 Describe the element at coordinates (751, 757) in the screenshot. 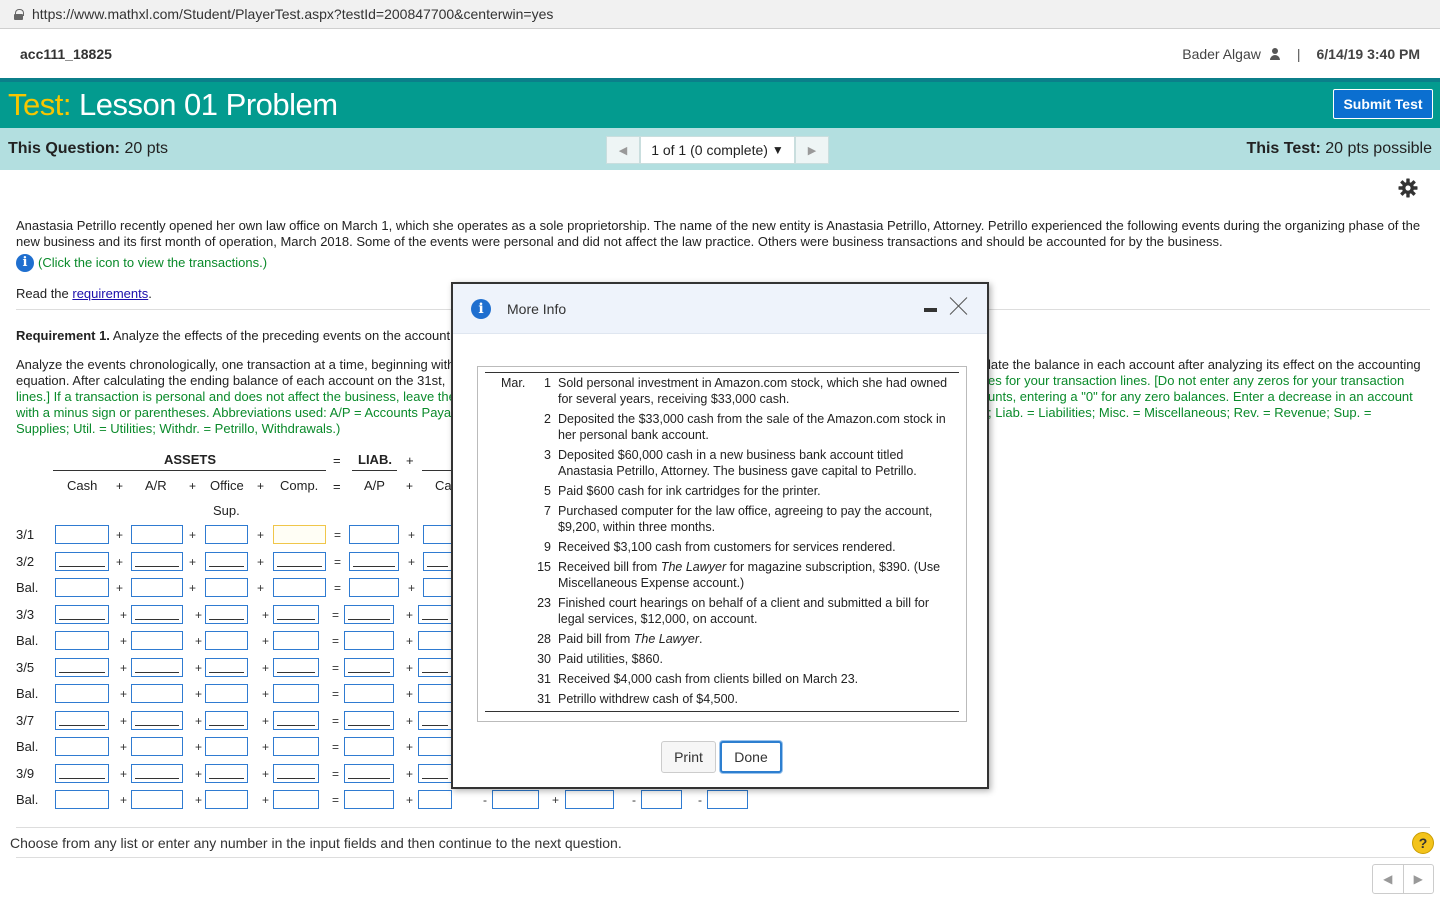

I see `done-button: Done` at that location.